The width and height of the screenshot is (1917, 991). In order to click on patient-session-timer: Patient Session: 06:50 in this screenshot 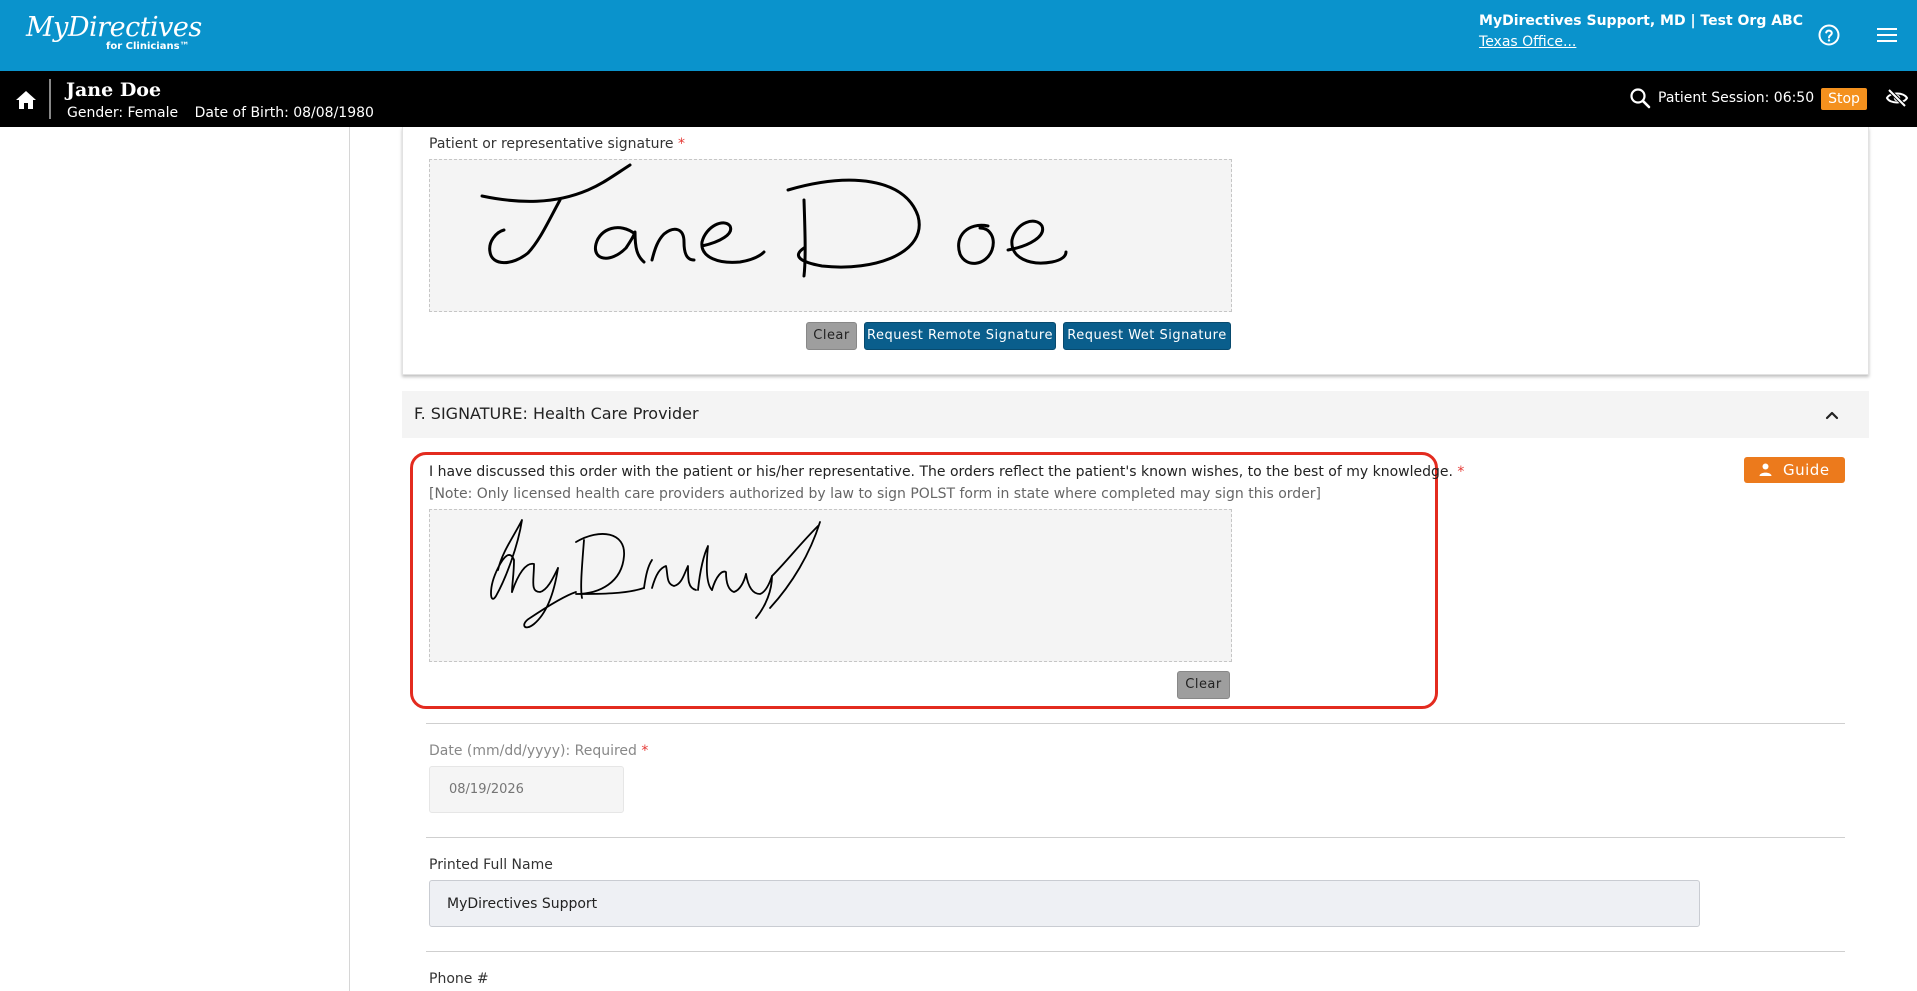, I will do `click(1736, 98)`.